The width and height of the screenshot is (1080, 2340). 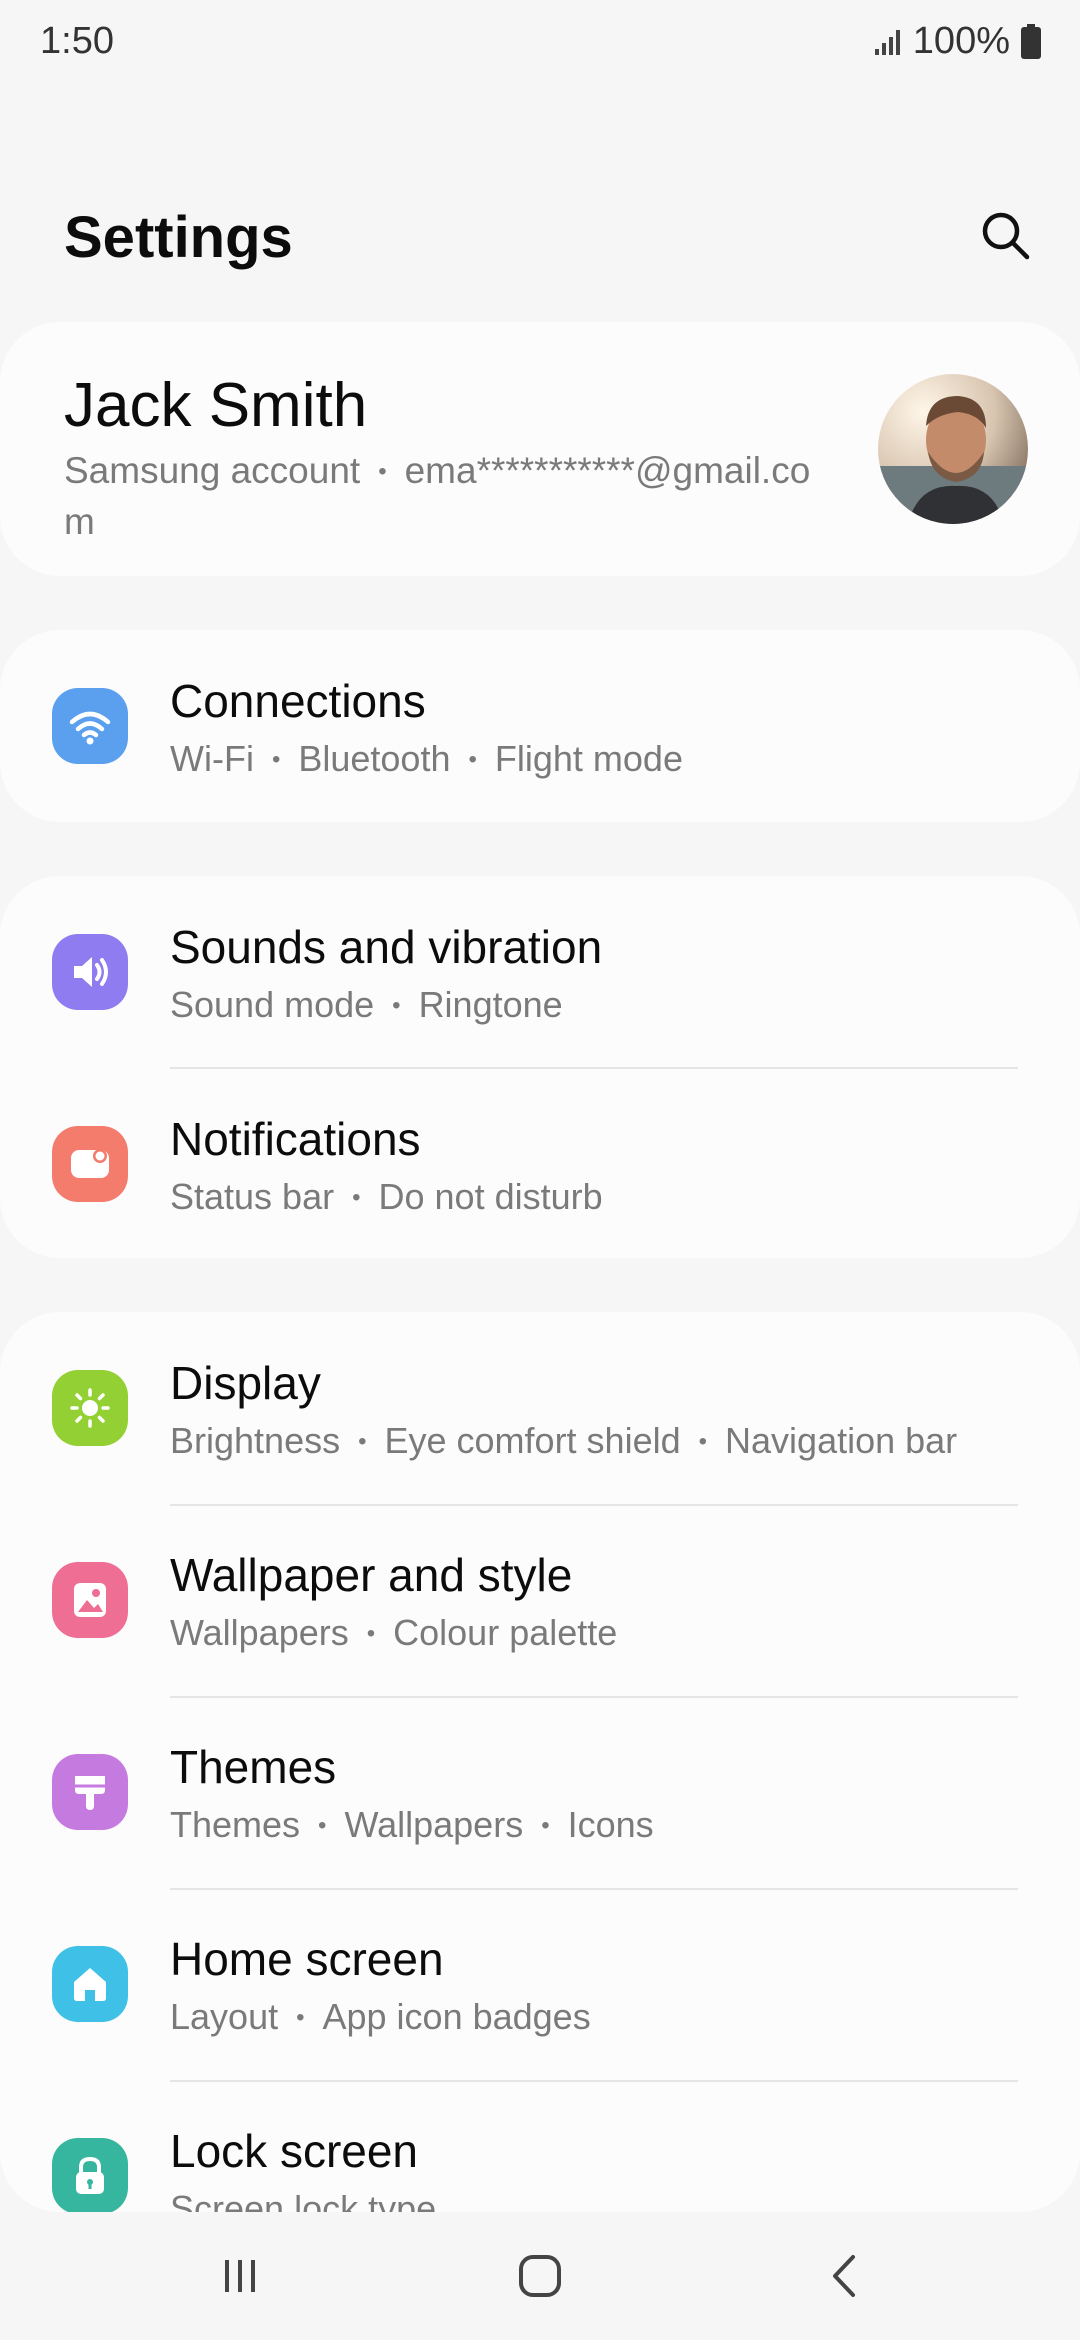 I want to click on settings-item-connections: Connections Wi-Fi • Bluetooth • Flight mode, so click(x=540, y=726).